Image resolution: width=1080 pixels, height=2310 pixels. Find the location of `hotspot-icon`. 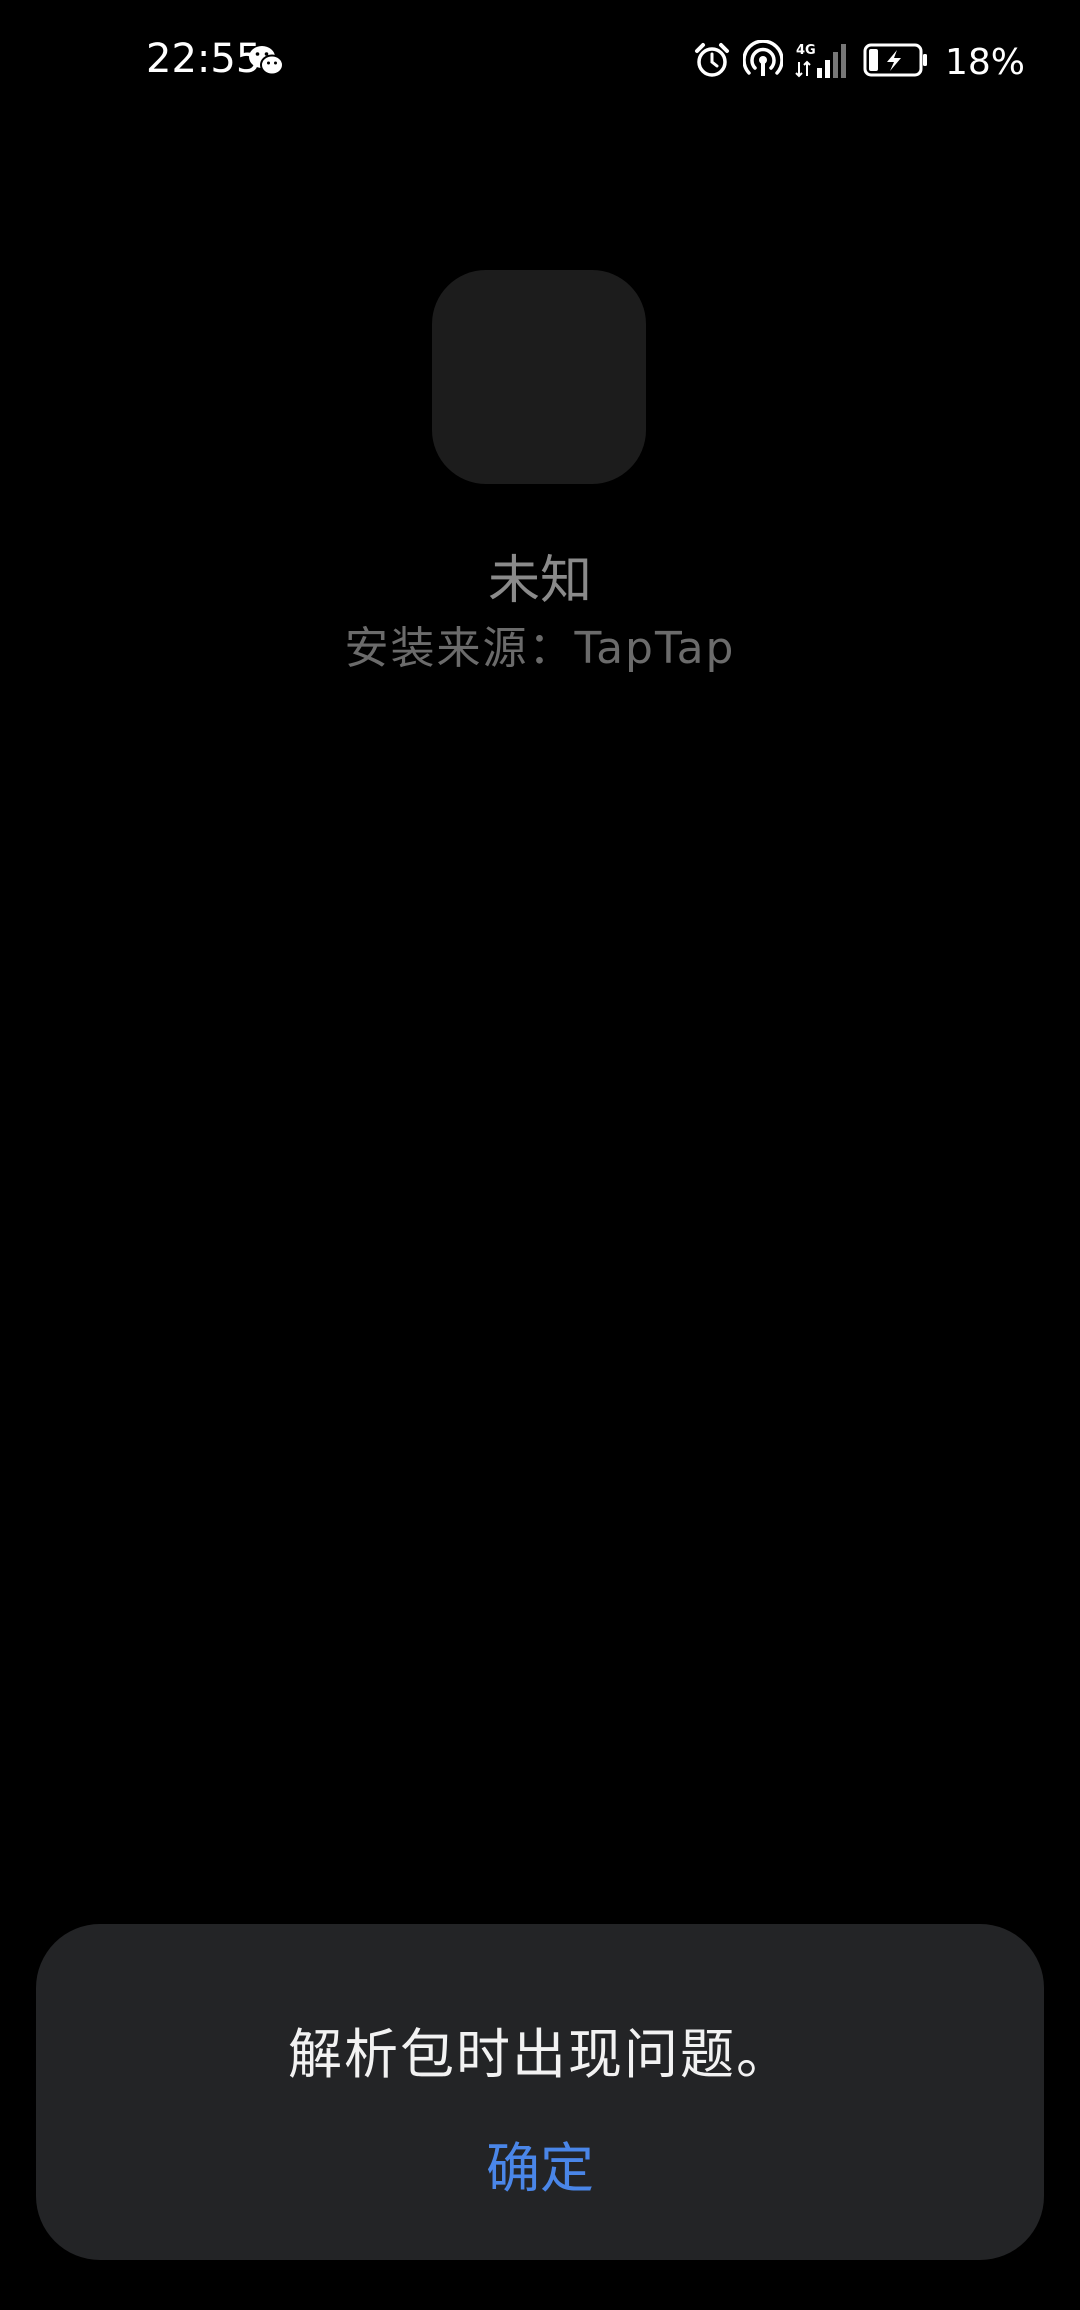

hotspot-icon is located at coordinates (763, 61).